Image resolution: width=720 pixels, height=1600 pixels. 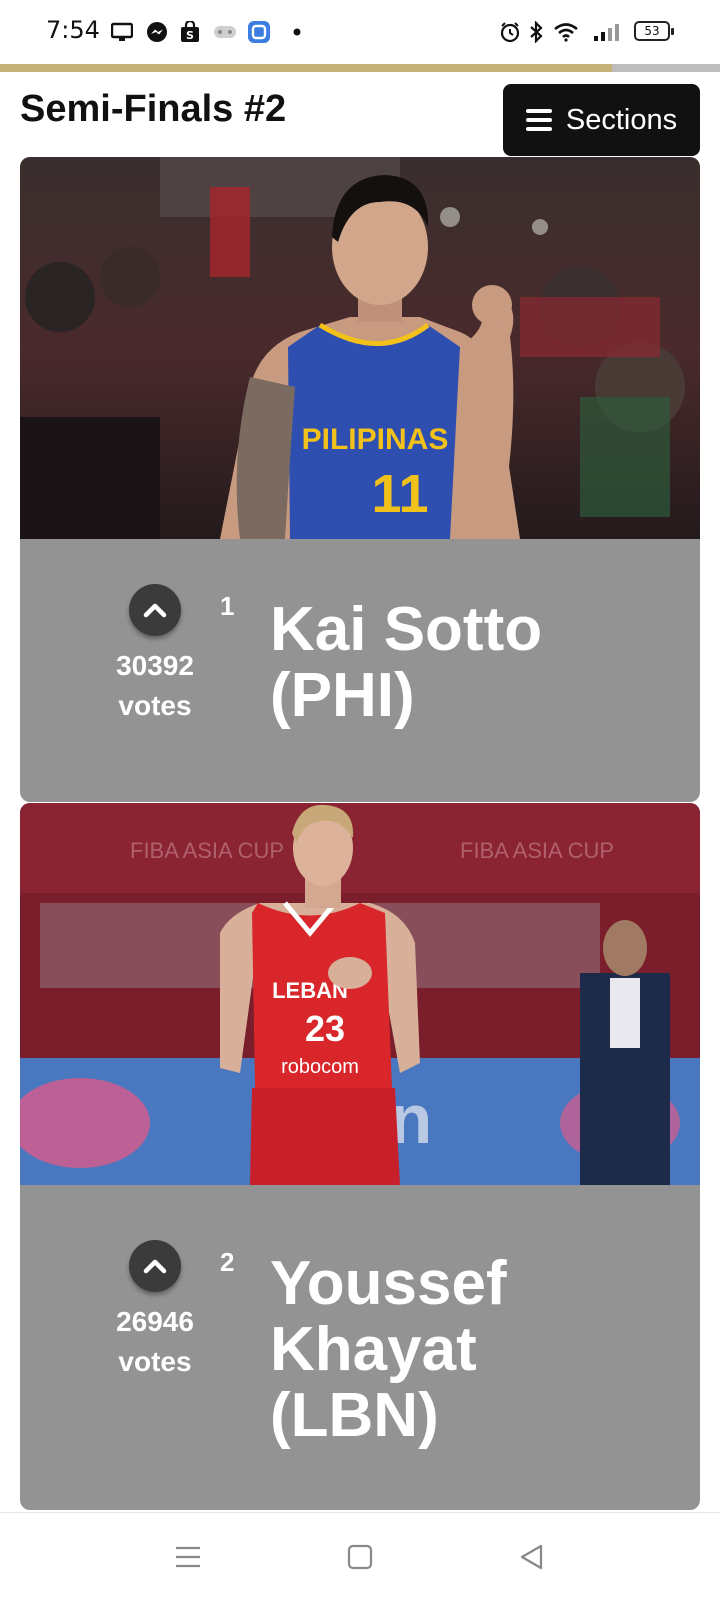 What do you see at coordinates (654, 31) in the screenshot?
I see `battery-icon: 53` at bounding box center [654, 31].